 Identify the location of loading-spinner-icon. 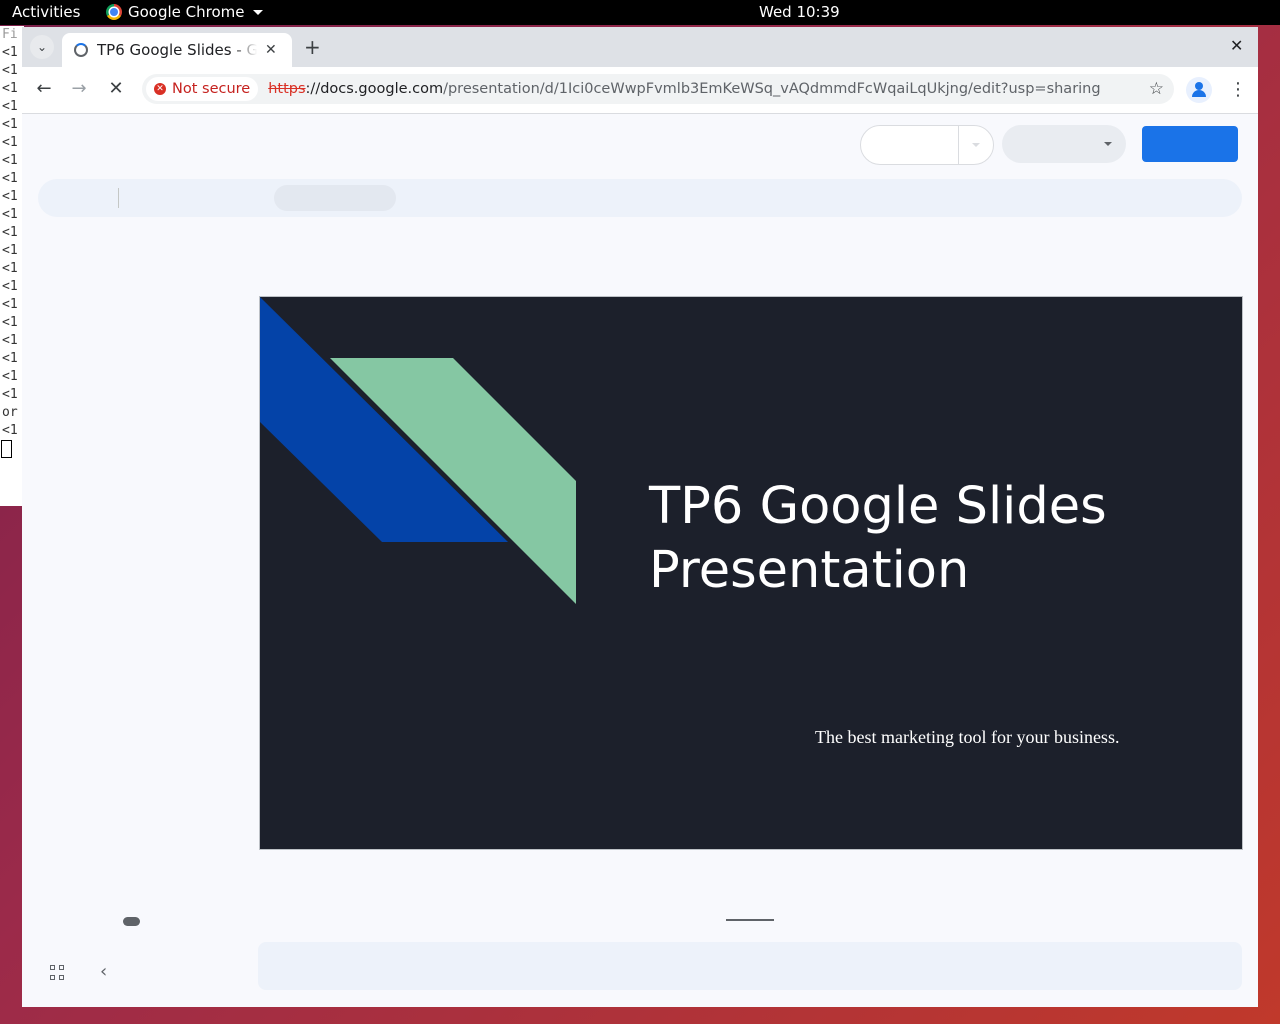
(81, 50).